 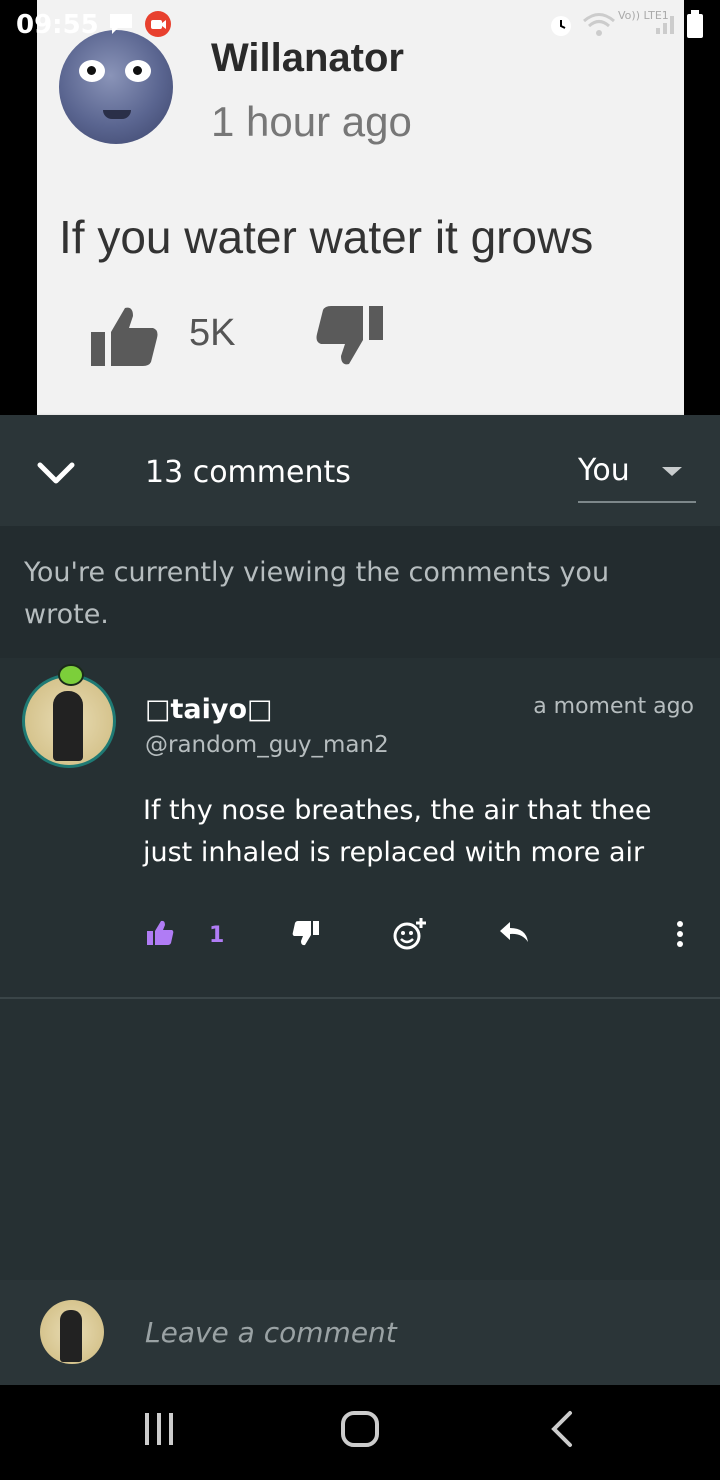 I want to click on meme-thumbs-up-icon, so click(x=124, y=336).